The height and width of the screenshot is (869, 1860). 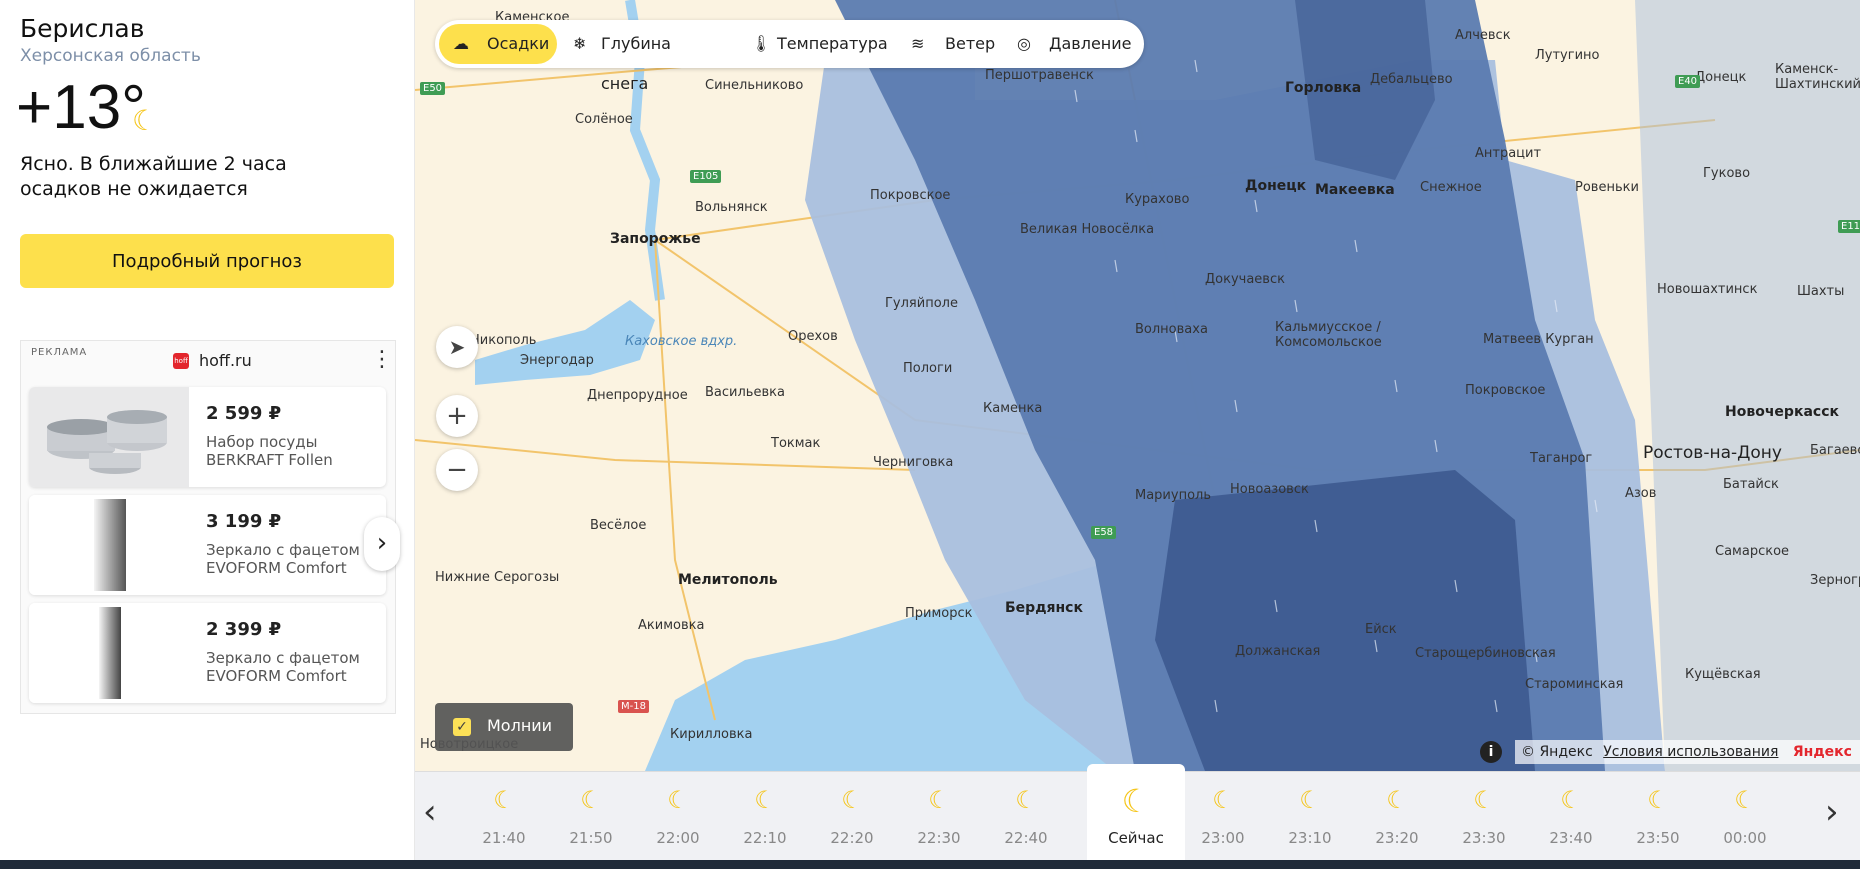 I want to click on plus-icon: +, so click(x=457, y=416).